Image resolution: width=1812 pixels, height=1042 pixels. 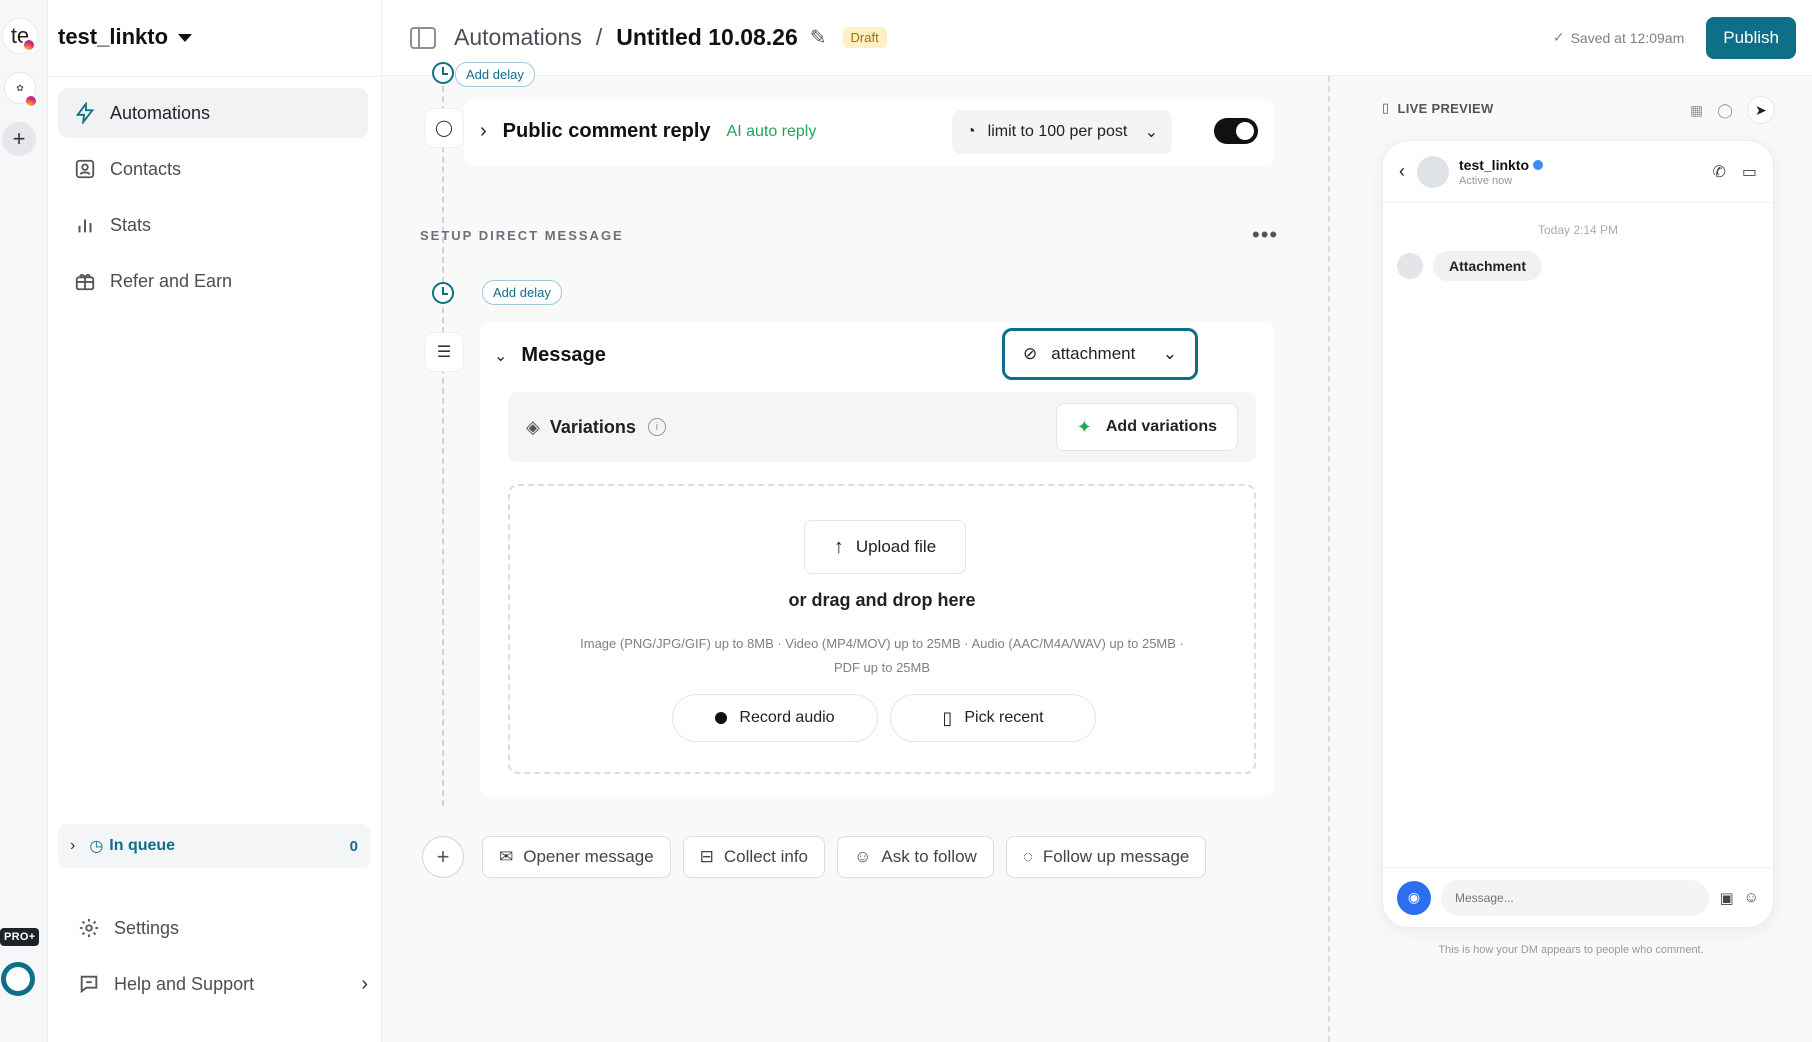 What do you see at coordinates (648, 131) in the screenshot?
I see `comment-reply-header: › Public comment reply AI auto reply` at bounding box center [648, 131].